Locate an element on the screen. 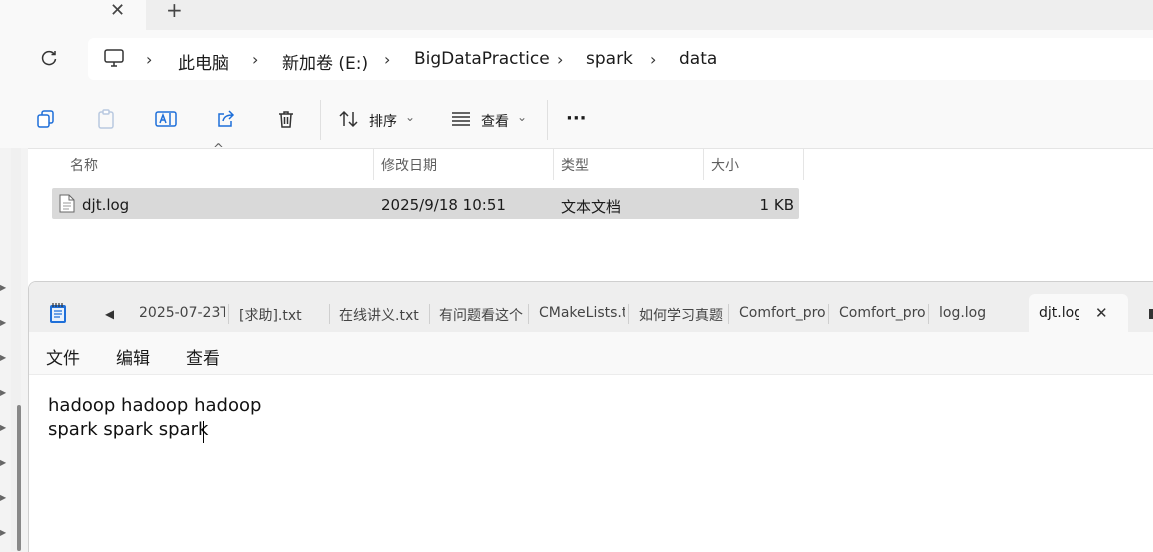 This screenshot has width=1153, height=552. notepad-app-icon is located at coordinates (58, 313).